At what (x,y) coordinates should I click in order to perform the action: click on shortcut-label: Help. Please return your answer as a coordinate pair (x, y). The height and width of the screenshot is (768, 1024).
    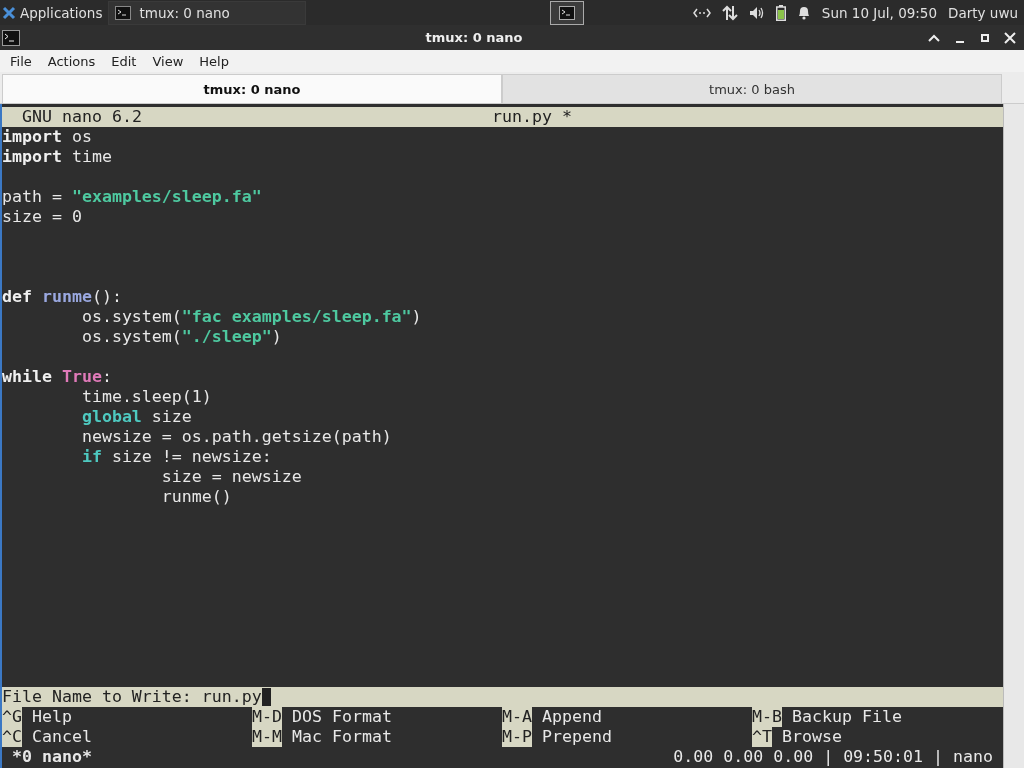
    Looking at the image, I should click on (52, 717).